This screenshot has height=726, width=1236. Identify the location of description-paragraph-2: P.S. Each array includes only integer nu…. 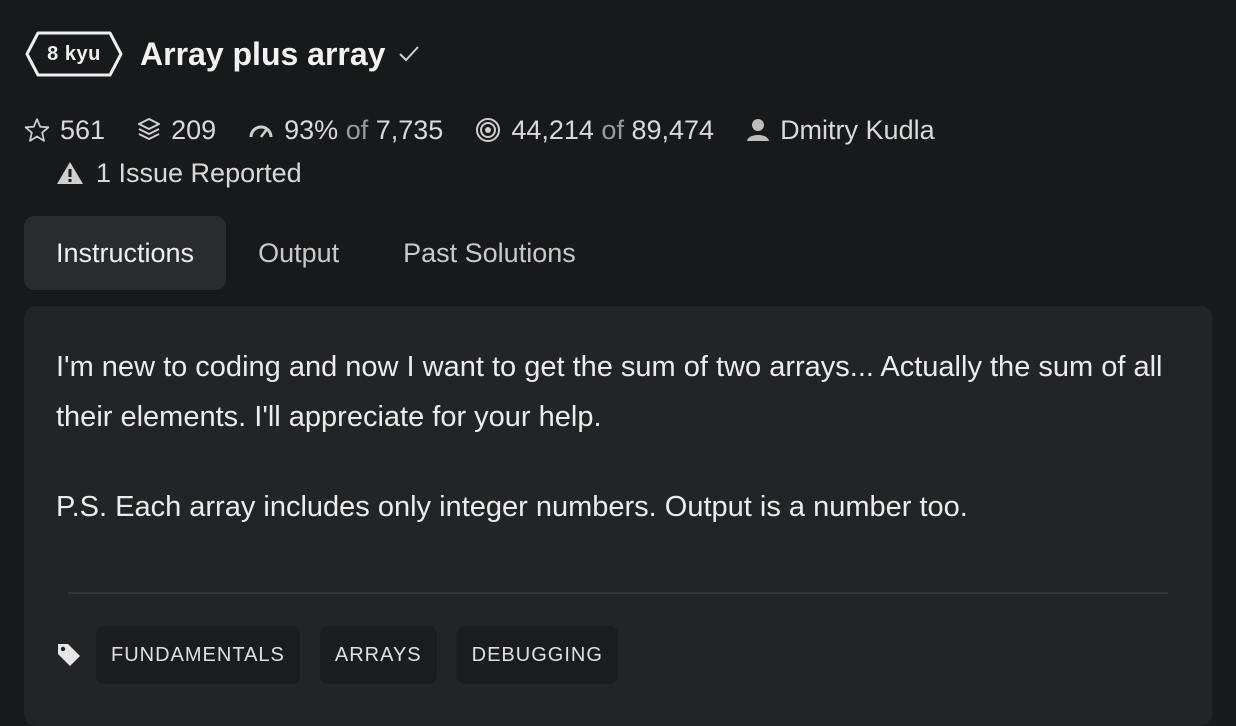
(512, 507).